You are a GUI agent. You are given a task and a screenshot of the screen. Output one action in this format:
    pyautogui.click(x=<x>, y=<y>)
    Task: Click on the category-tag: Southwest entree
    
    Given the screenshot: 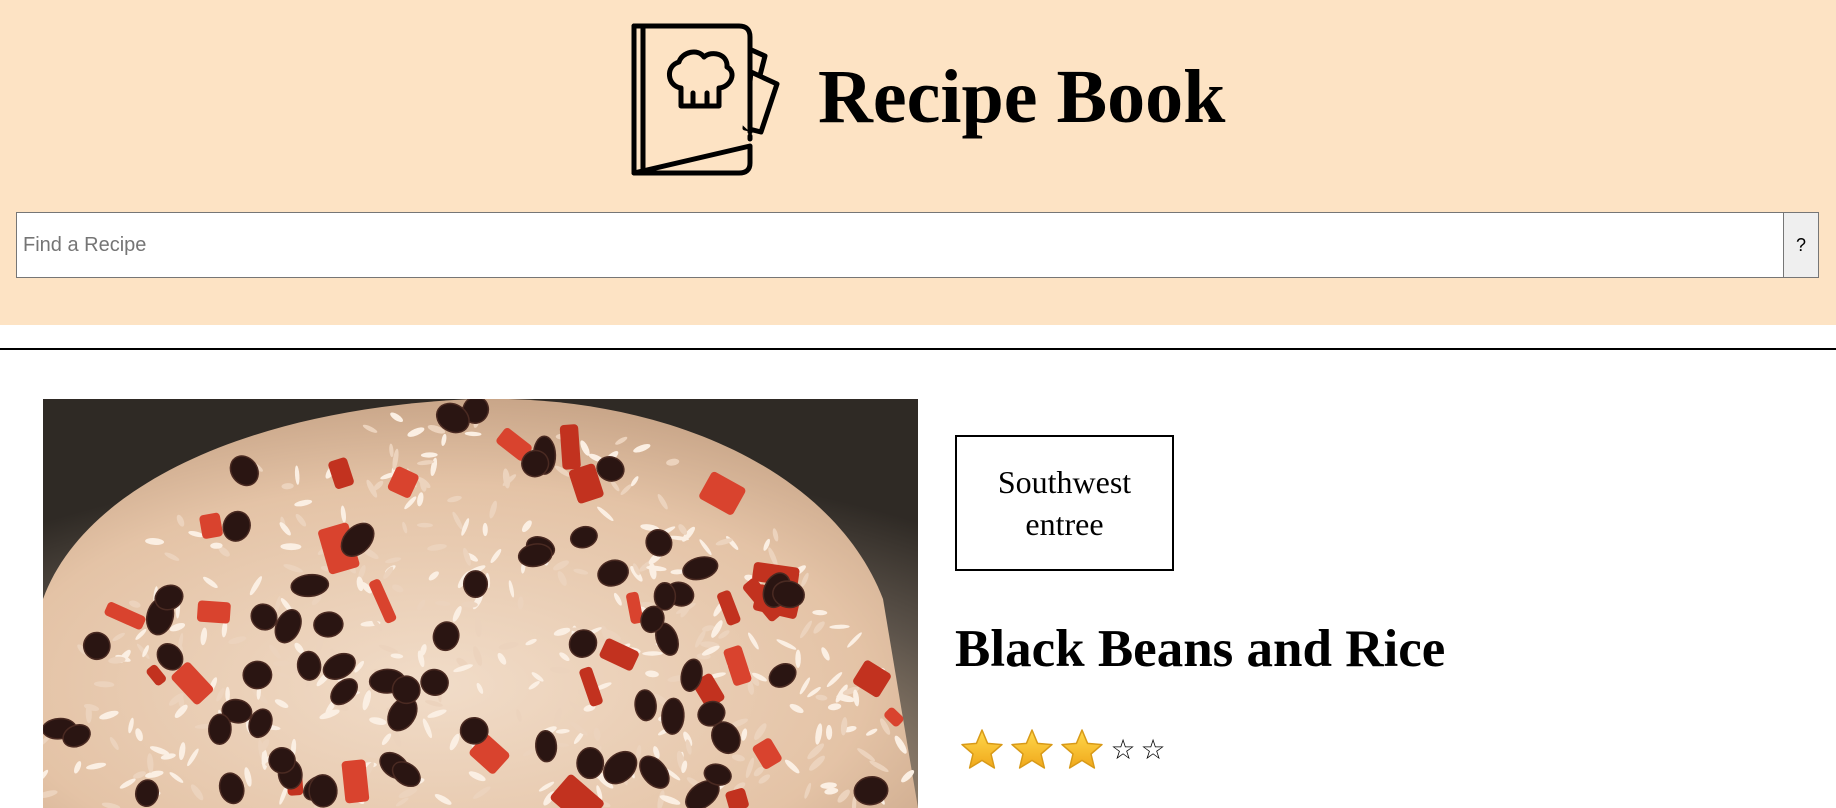 What is the action you would take?
    pyautogui.click(x=1064, y=503)
    